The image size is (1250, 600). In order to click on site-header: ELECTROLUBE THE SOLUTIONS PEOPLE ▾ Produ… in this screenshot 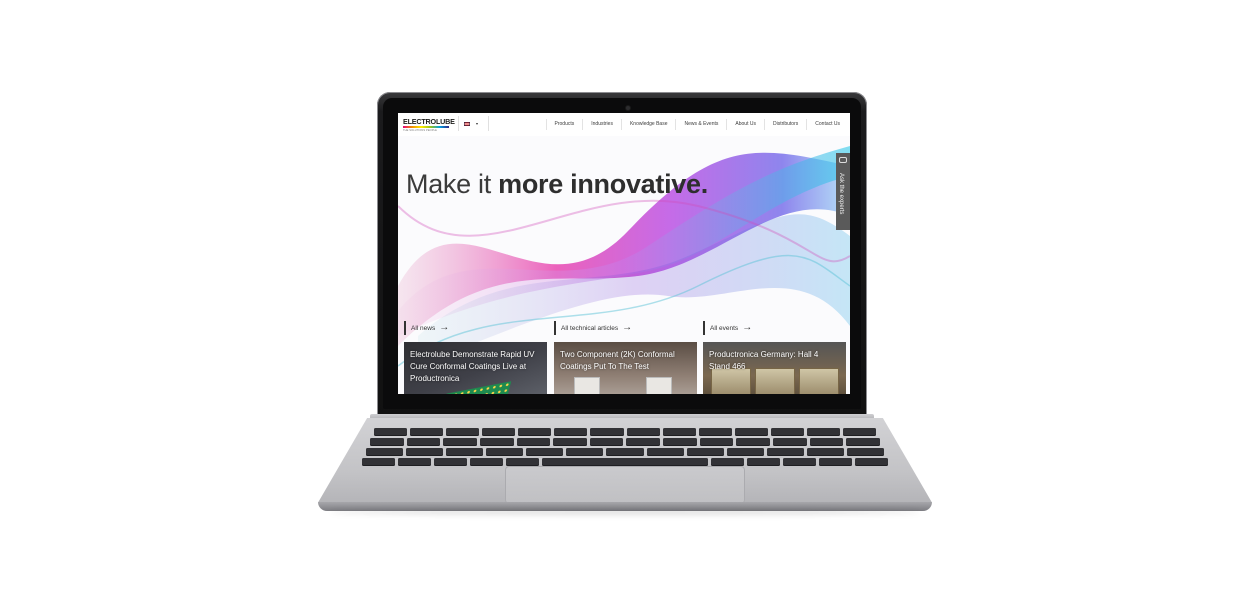, I will do `click(624, 125)`.